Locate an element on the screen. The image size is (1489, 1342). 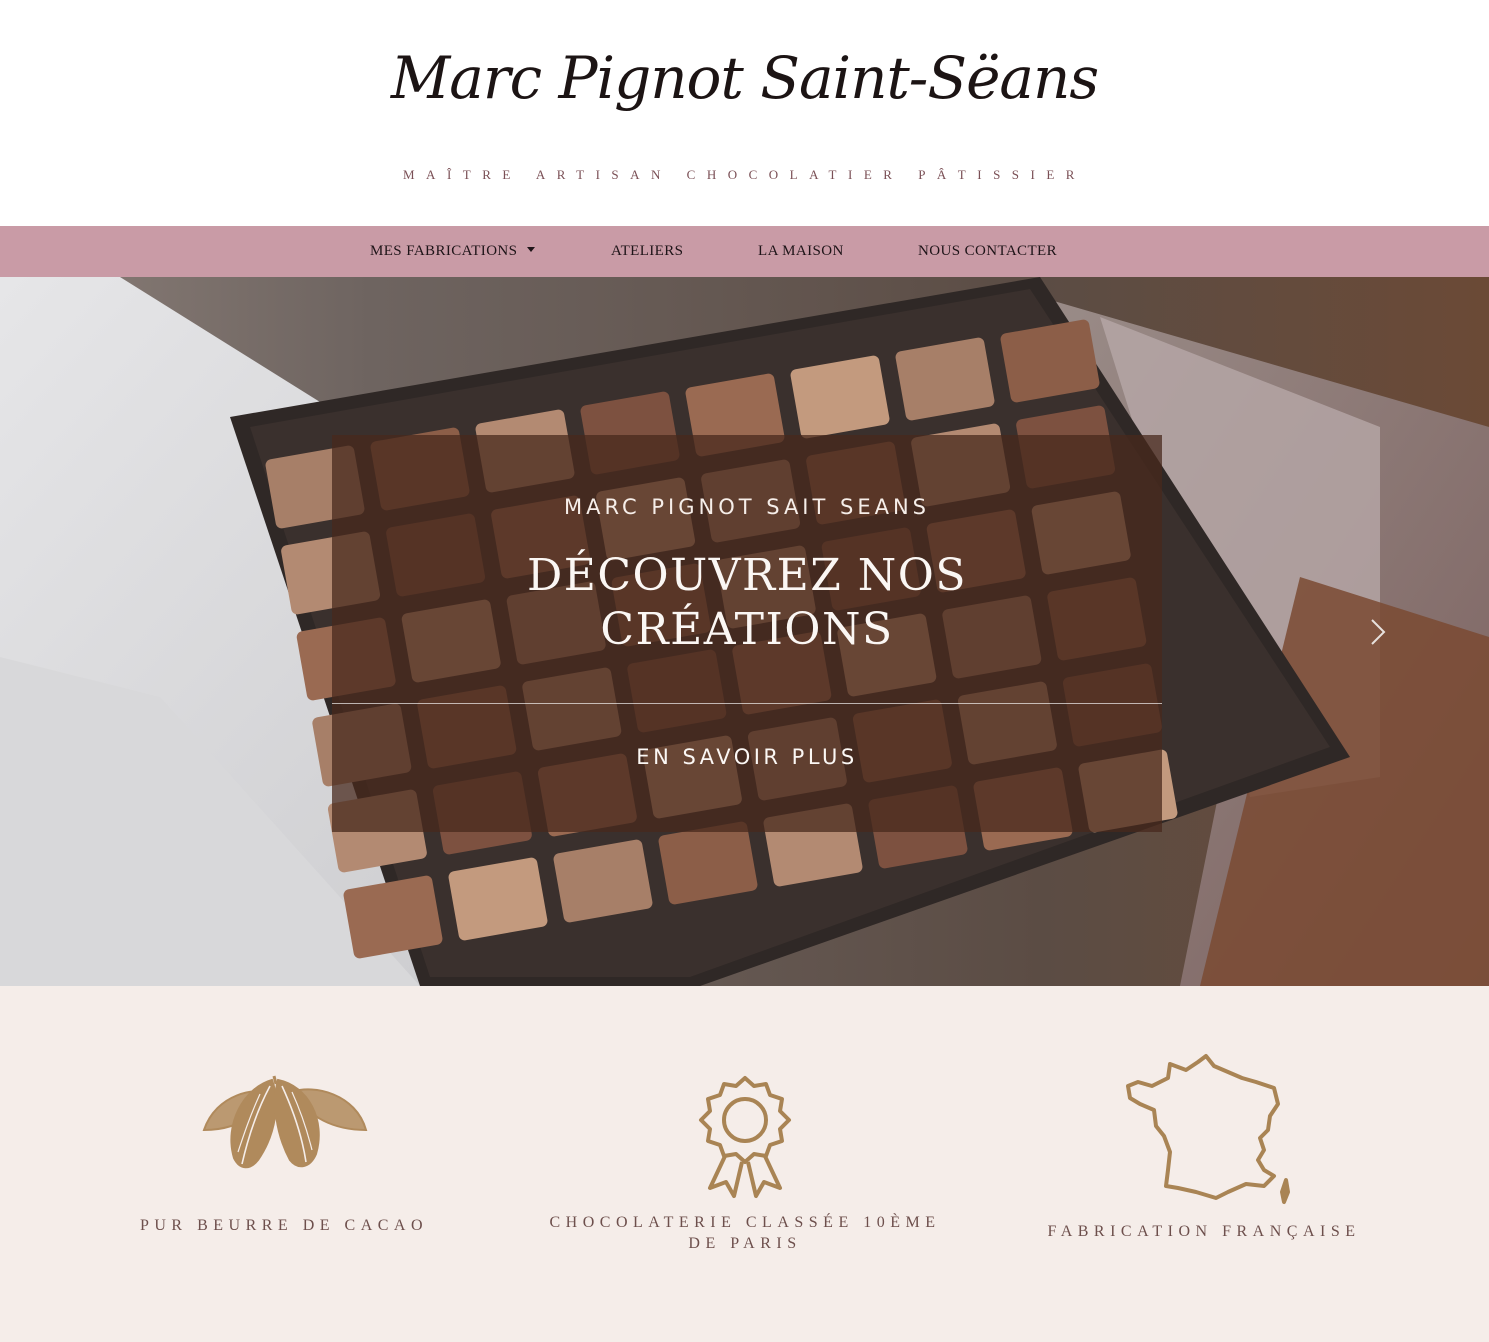
hero-title-line1: DÉCOUVREZ NOS is located at coordinates (746, 575).